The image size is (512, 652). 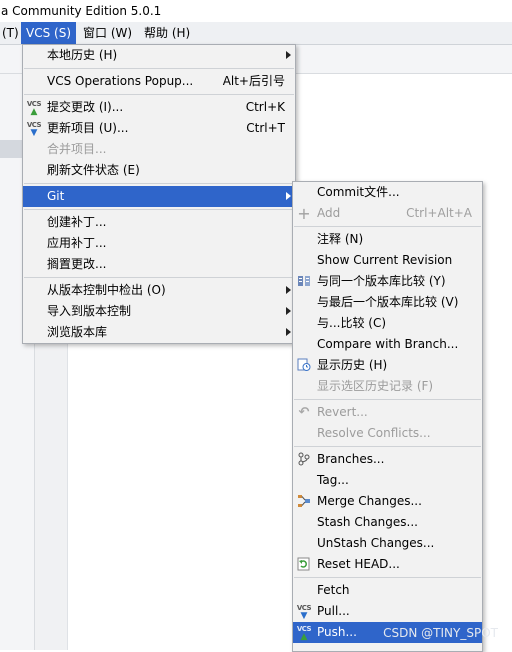 What do you see at coordinates (11, 149) in the screenshot?
I see `tree-selected-row` at bounding box center [11, 149].